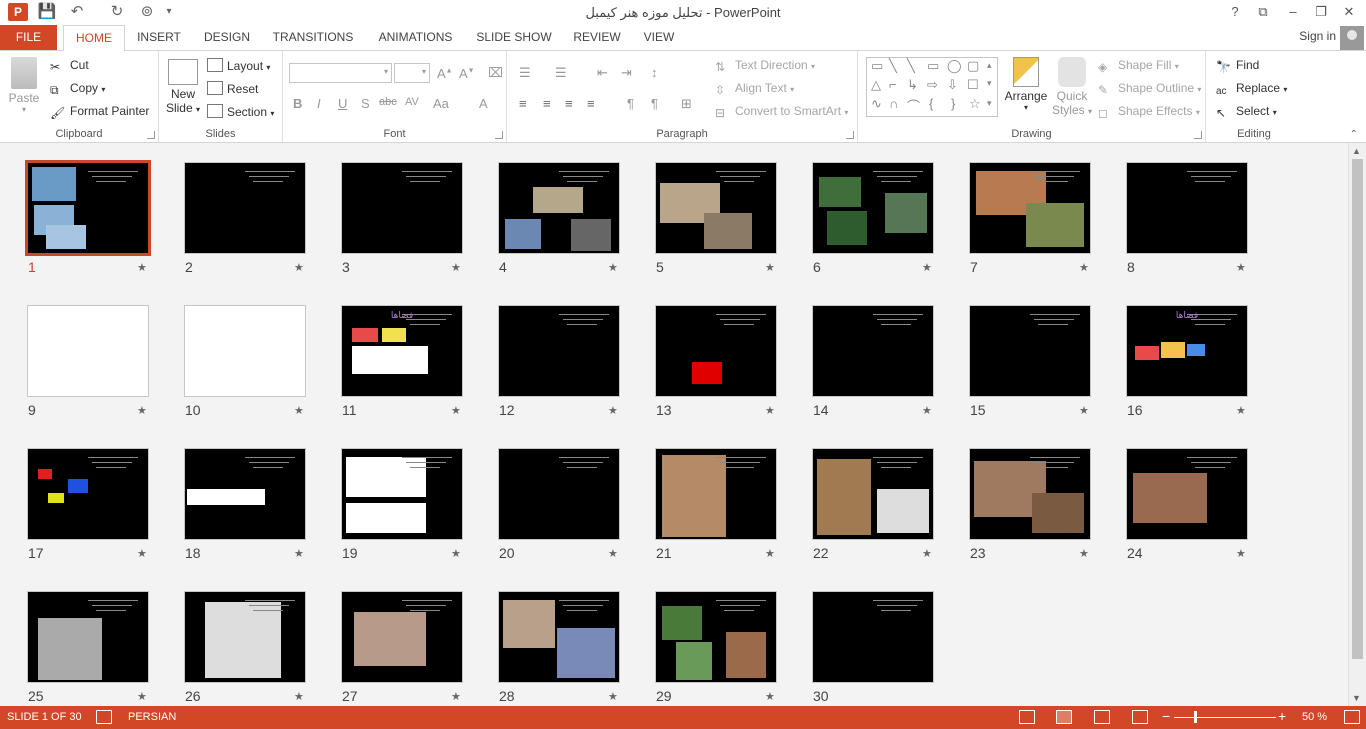  Describe the element at coordinates (686, 104) in the screenshot. I see `columns-icon: ⊞` at that location.